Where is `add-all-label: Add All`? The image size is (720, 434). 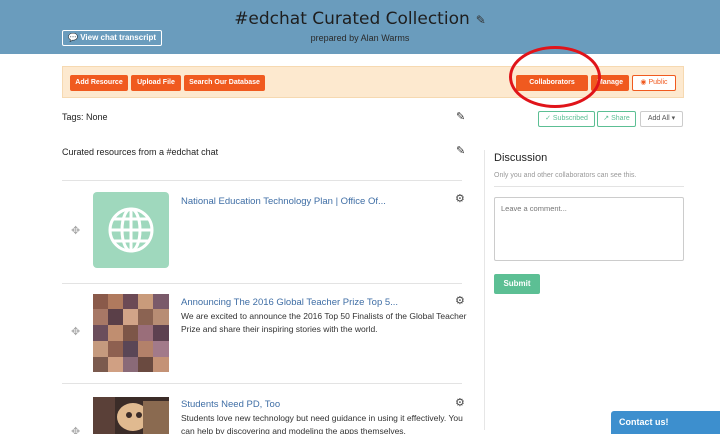
add-all-label: Add All is located at coordinates (658, 118).